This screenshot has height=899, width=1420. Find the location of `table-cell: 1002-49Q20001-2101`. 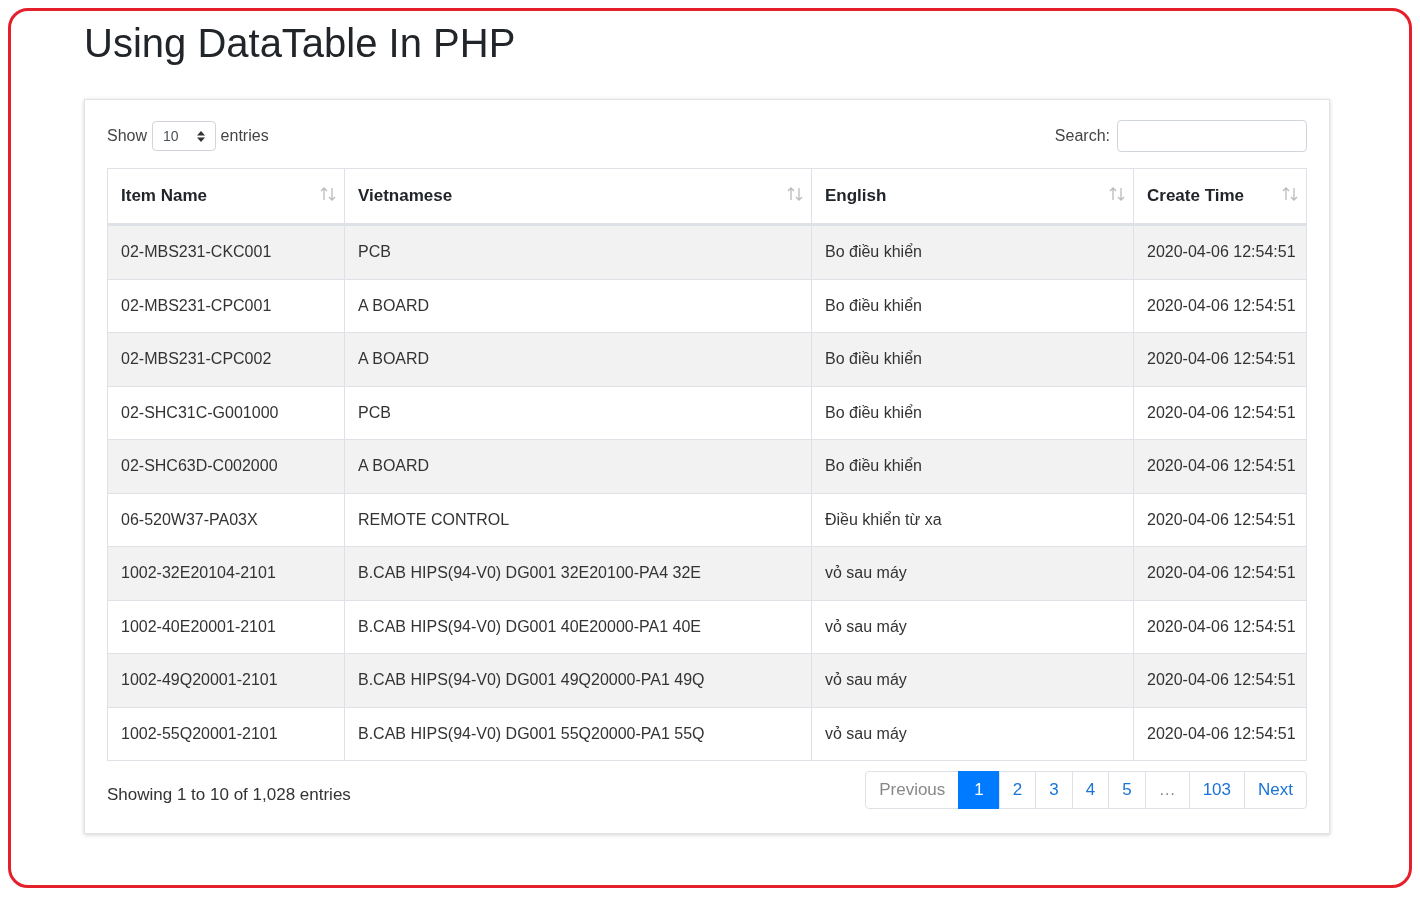

table-cell: 1002-49Q20001-2101 is located at coordinates (226, 680).